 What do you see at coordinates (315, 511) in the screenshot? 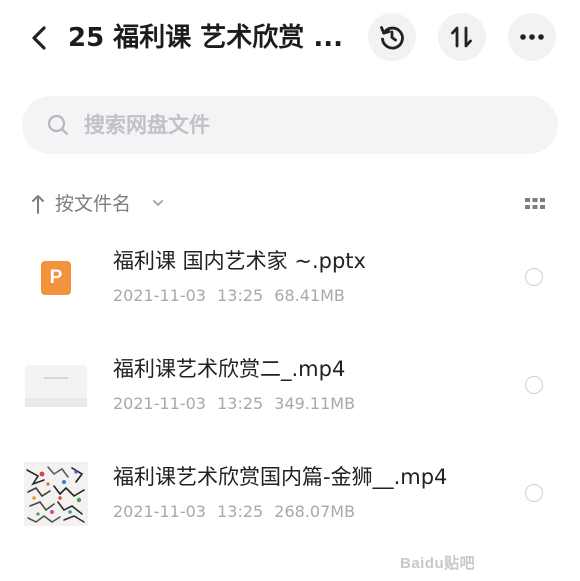
I see `file-size: 268.07MB` at bounding box center [315, 511].